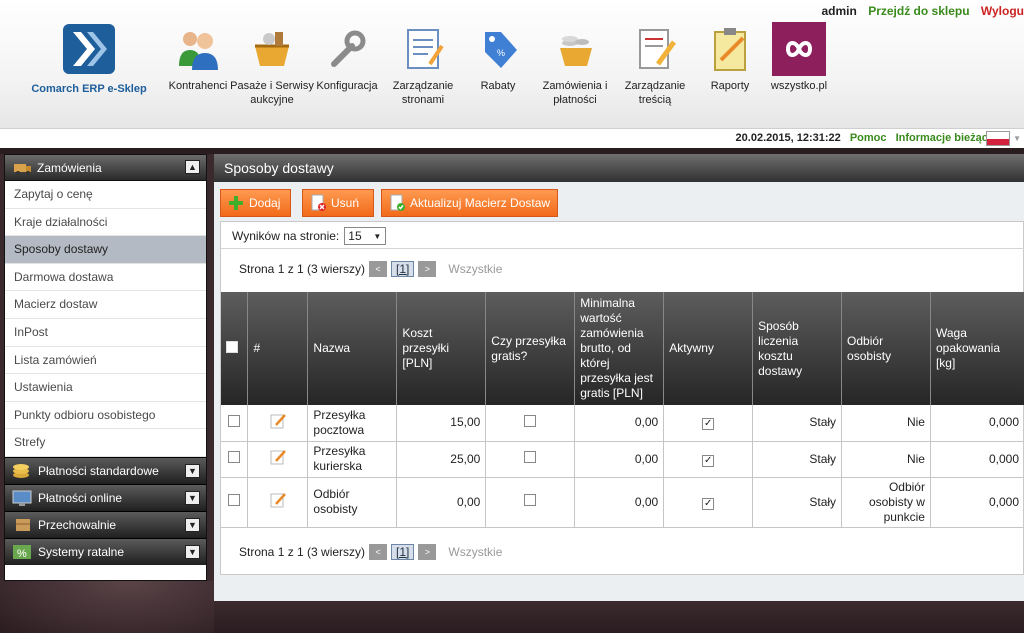 The width and height of the screenshot is (1024, 633). What do you see at coordinates (575, 49) in the screenshot?
I see `coins-basket-icon` at bounding box center [575, 49].